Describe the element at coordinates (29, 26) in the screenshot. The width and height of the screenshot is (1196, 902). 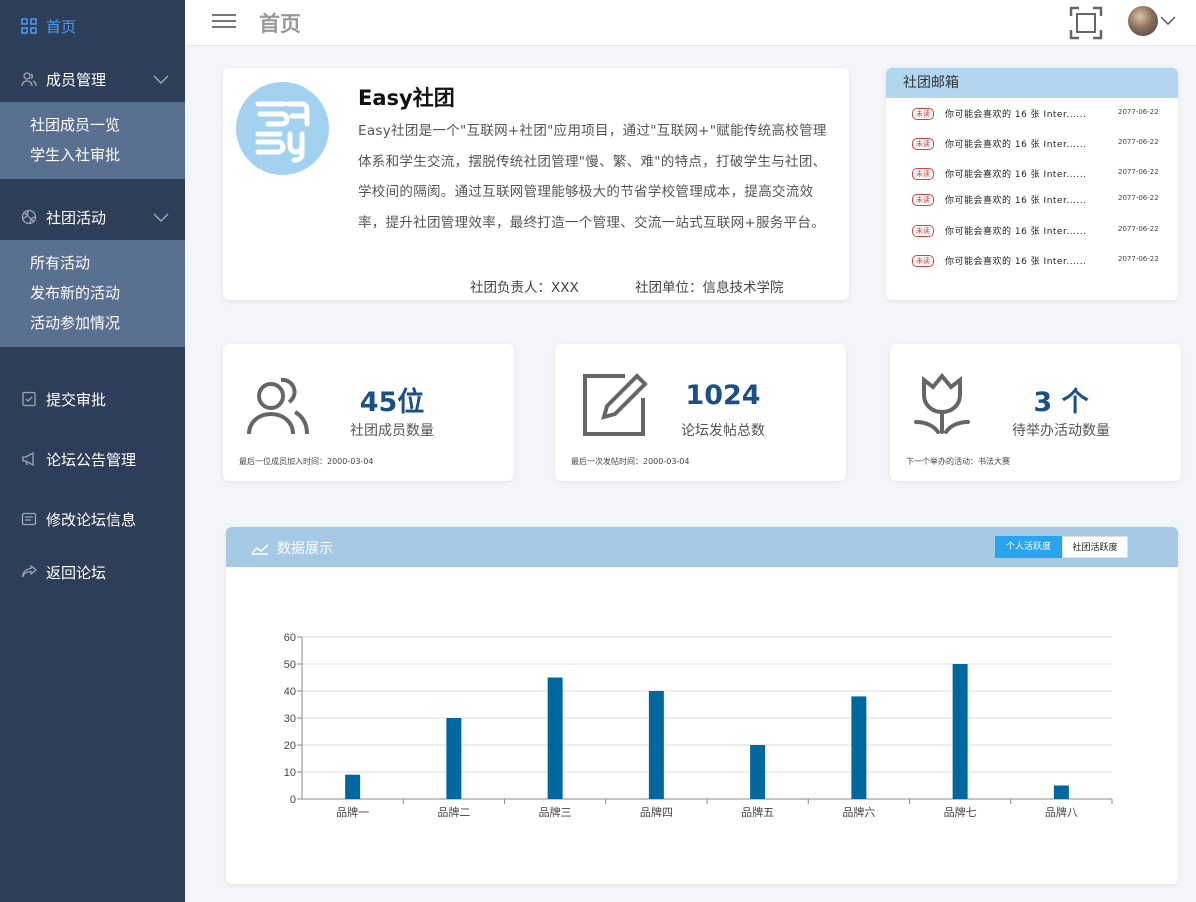
I see `grid-icon` at that location.